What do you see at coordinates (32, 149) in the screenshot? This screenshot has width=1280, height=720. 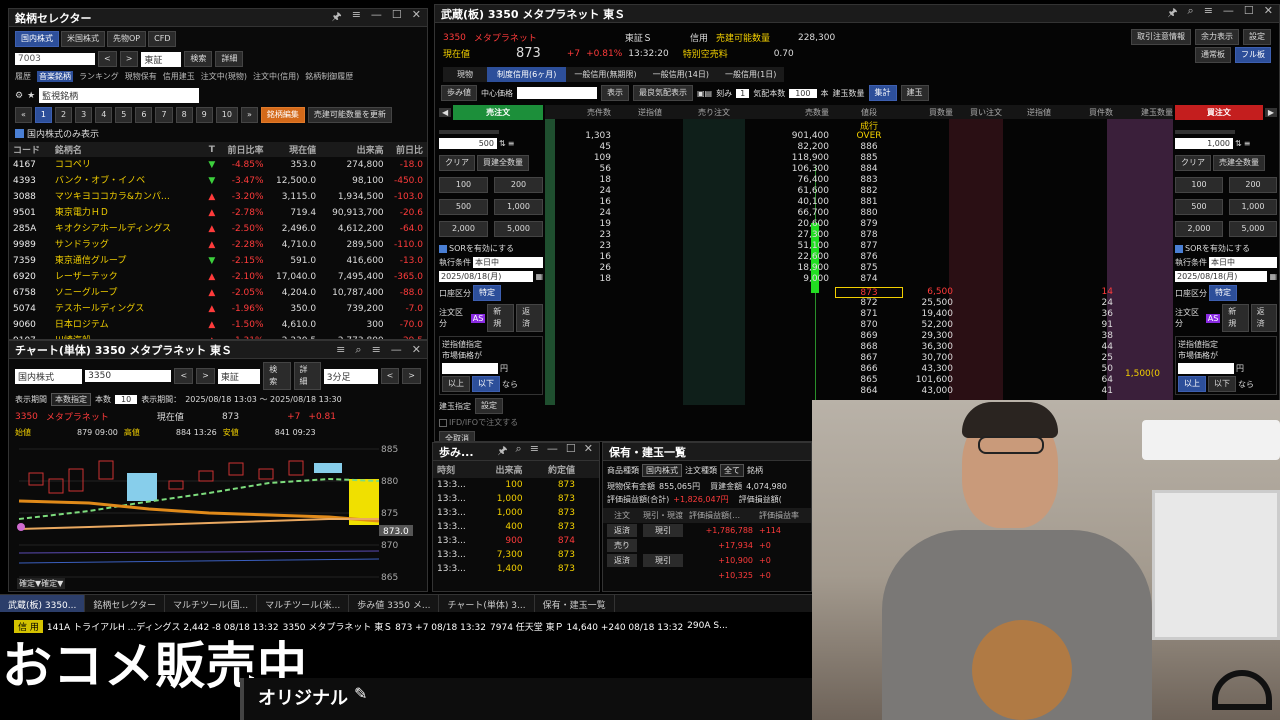 I see `col-code: コード` at bounding box center [32, 149].